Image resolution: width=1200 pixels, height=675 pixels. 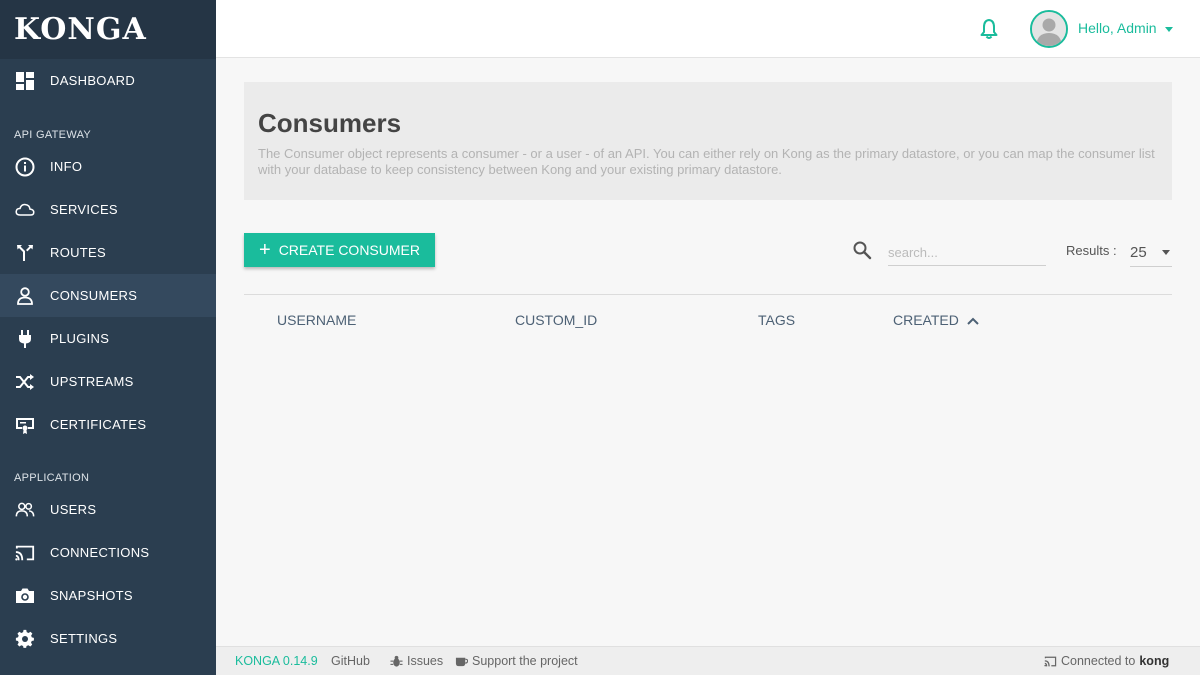 What do you see at coordinates (93, 80) in the screenshot?
I see `sidebar-item-label: DASHBOARD` at bounding box center [93, 80].